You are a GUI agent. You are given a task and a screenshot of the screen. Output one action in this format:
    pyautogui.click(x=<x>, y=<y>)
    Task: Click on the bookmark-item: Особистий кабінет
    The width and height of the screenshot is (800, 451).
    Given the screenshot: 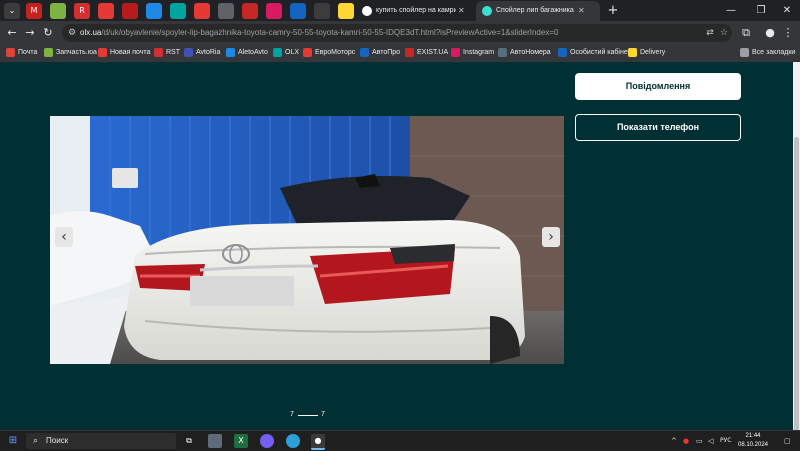 What is the action you would take?
    pyautogui.click(x=594, y=53)
    